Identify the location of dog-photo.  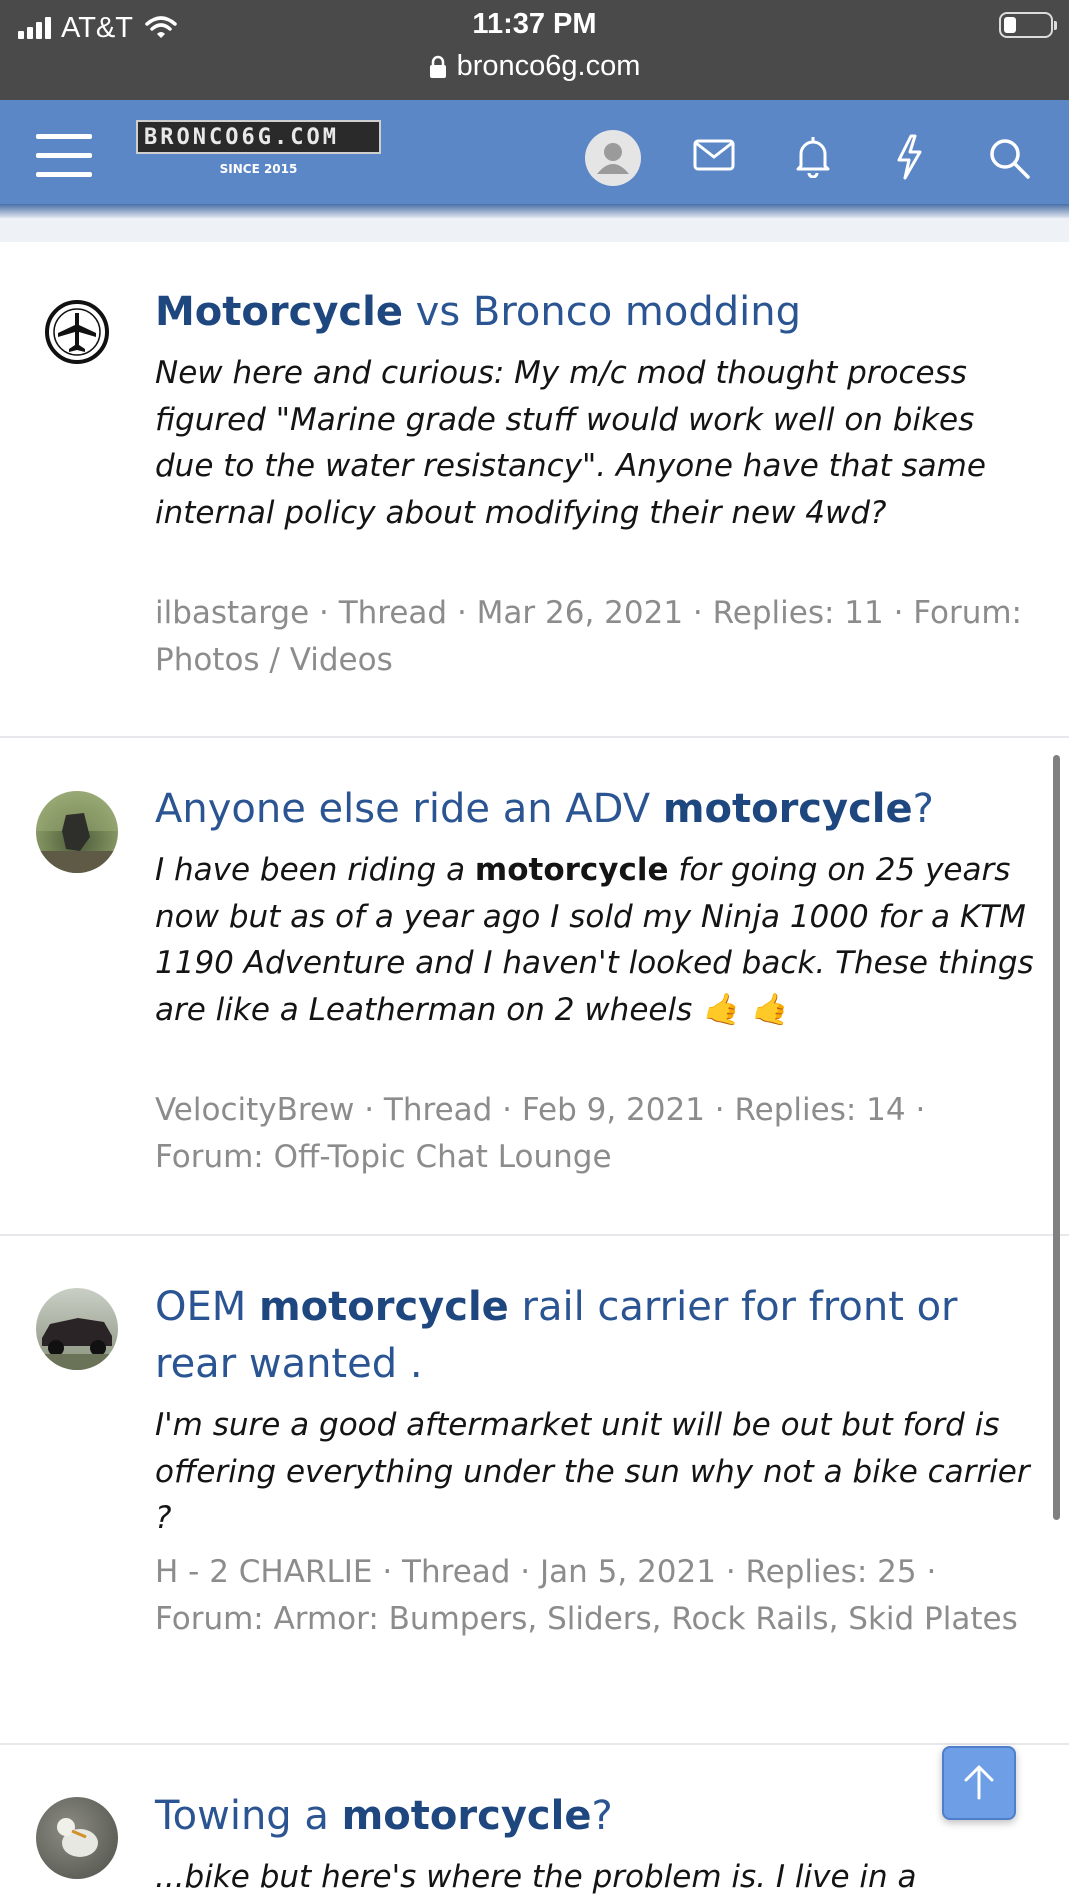
(77, 1837).